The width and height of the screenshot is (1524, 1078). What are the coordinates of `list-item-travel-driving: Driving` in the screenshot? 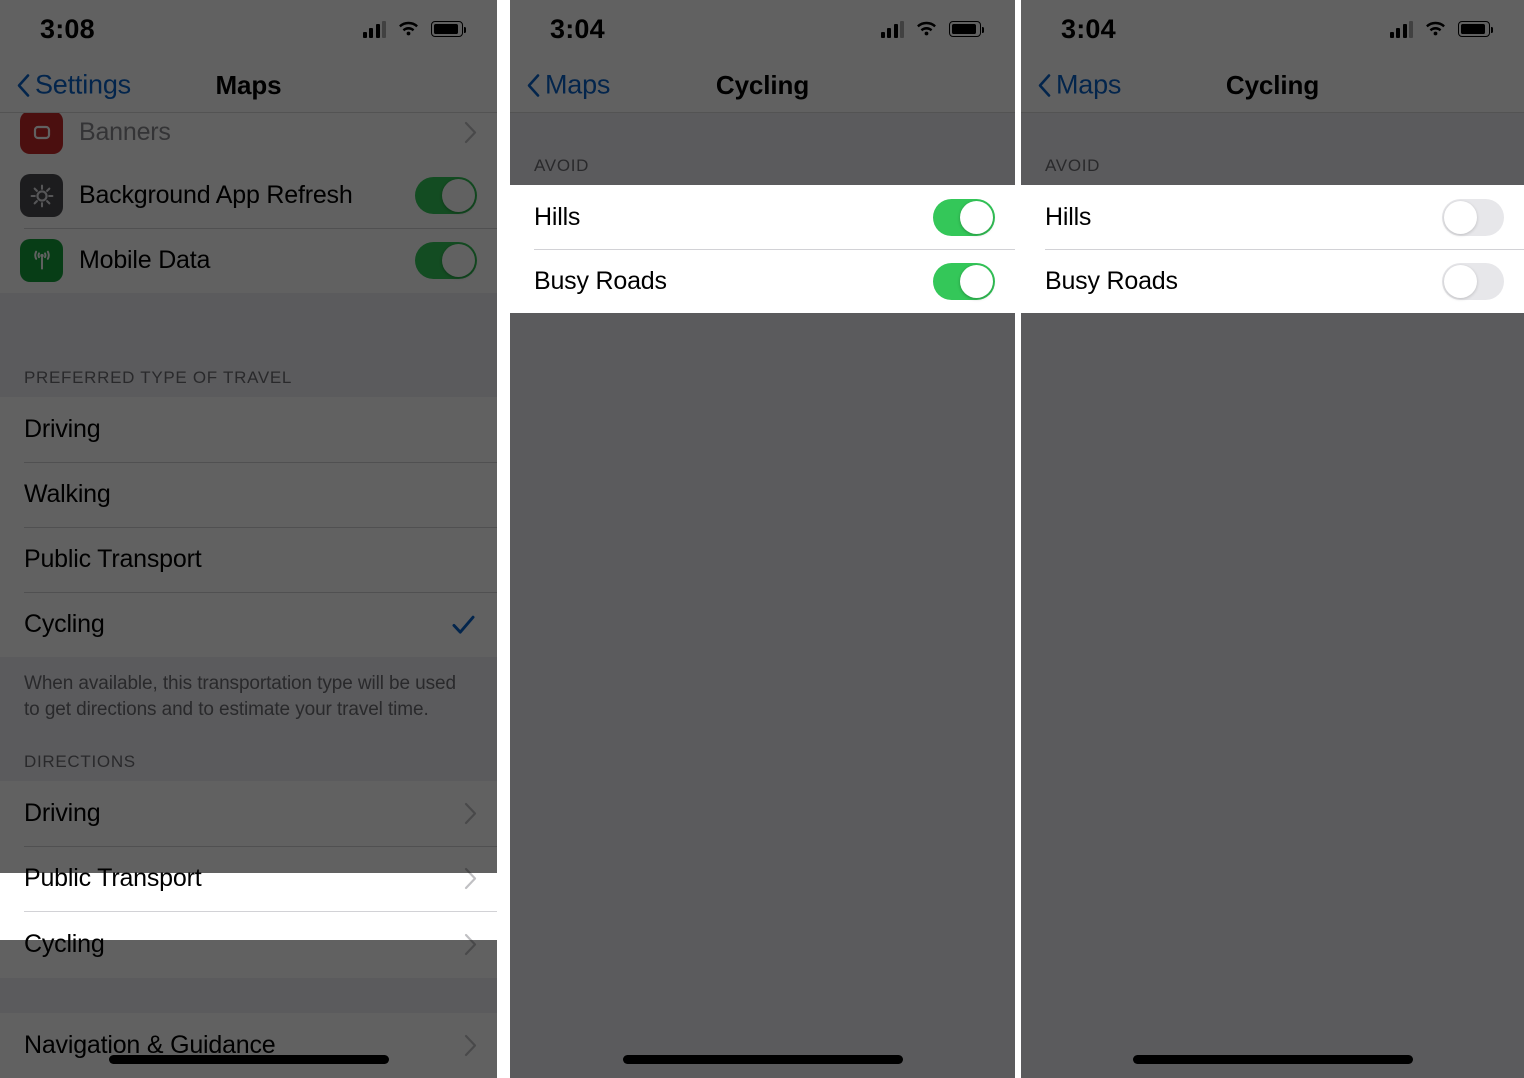 It's located at (248, 430).